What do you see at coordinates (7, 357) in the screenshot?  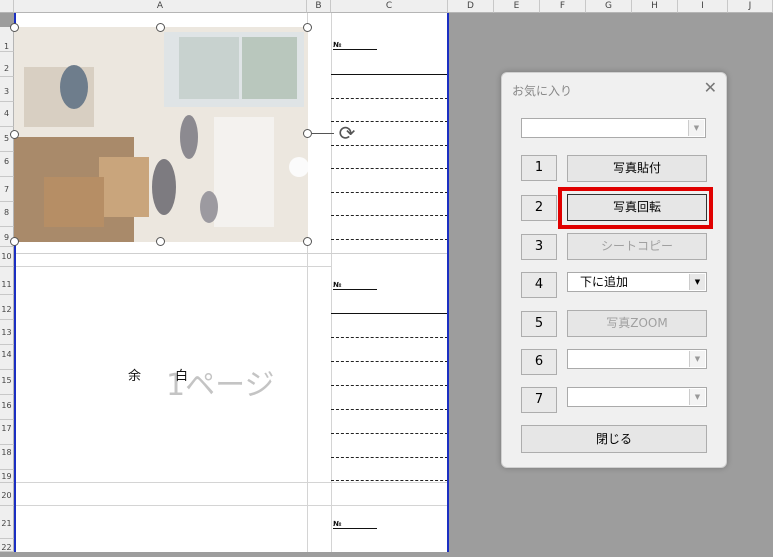 I see `row-header-14: 14` at bounding box center [7, 357].